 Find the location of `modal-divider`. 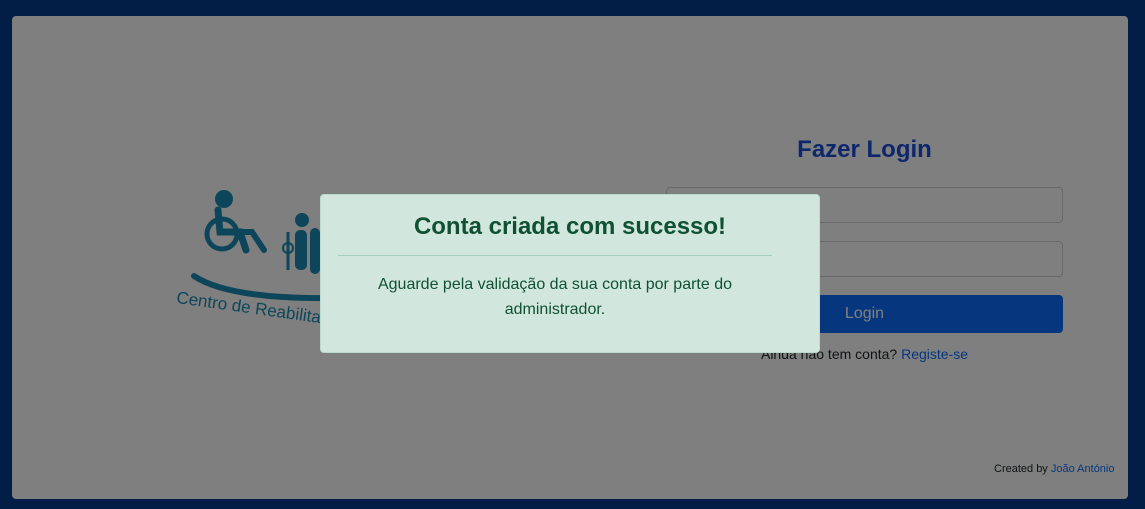

modal-divider is located at coordinates (555, 255).